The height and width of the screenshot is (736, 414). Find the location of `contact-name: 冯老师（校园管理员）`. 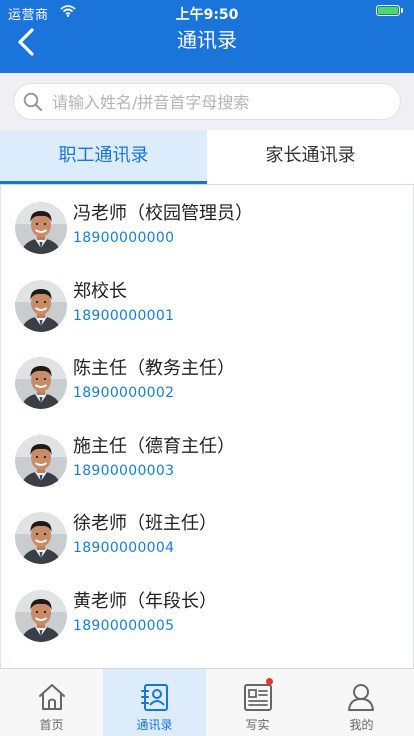

contact-name: 冯老师（校园管理员） is located at coordinates (163, 213).